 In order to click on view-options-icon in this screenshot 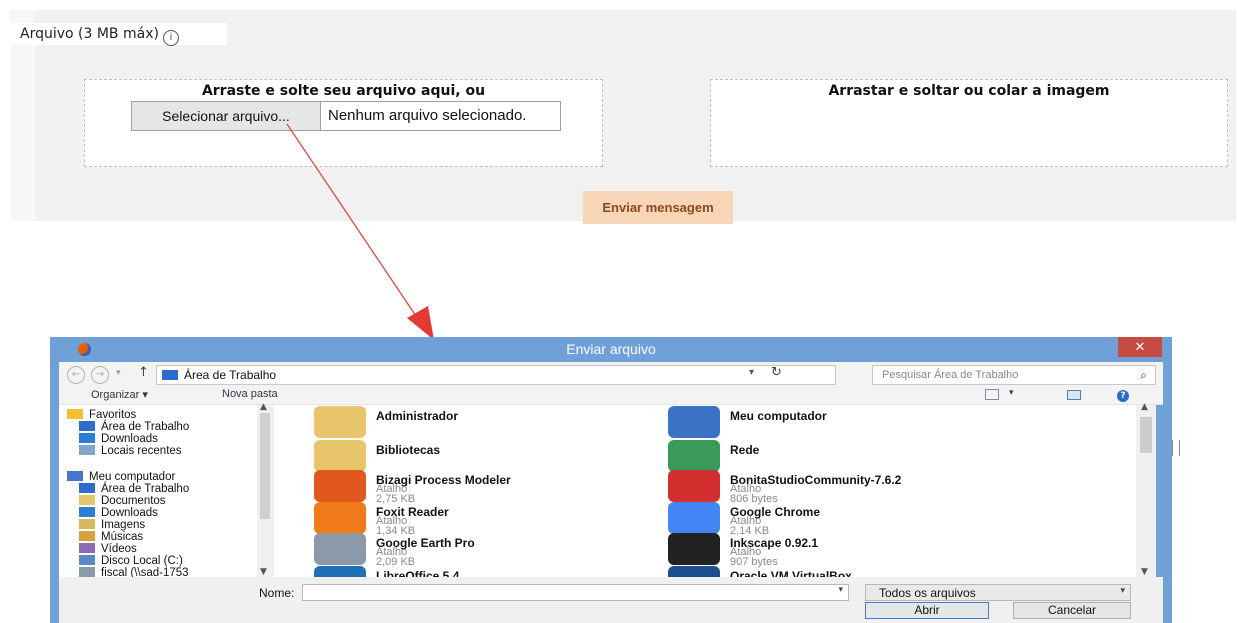, I will do `click(992, 394)`.